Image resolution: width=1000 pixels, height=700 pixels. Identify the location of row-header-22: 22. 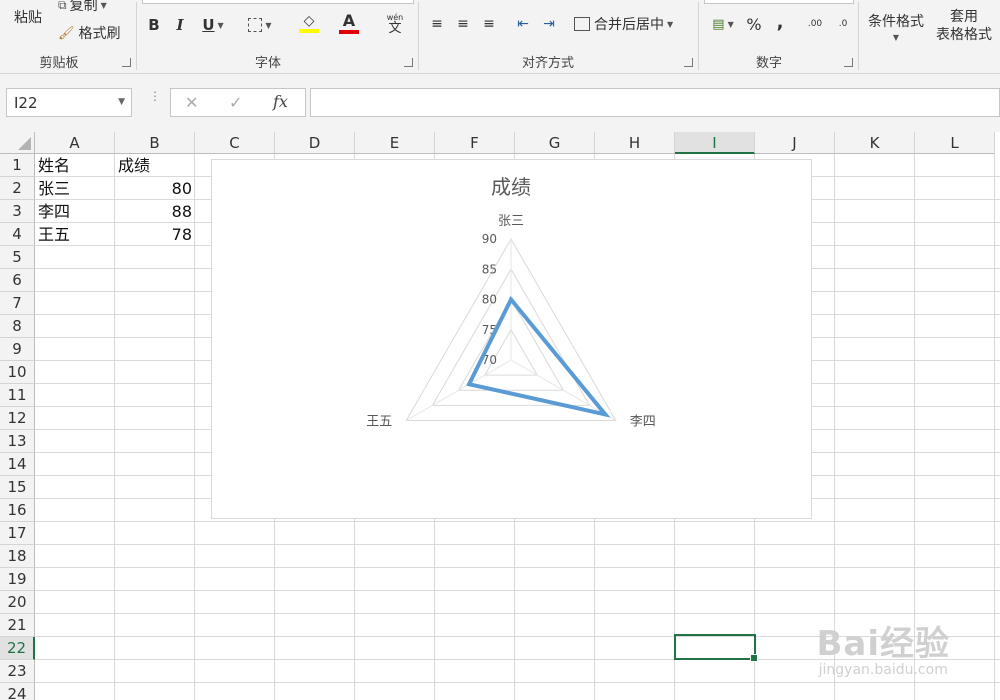
(17, 648).